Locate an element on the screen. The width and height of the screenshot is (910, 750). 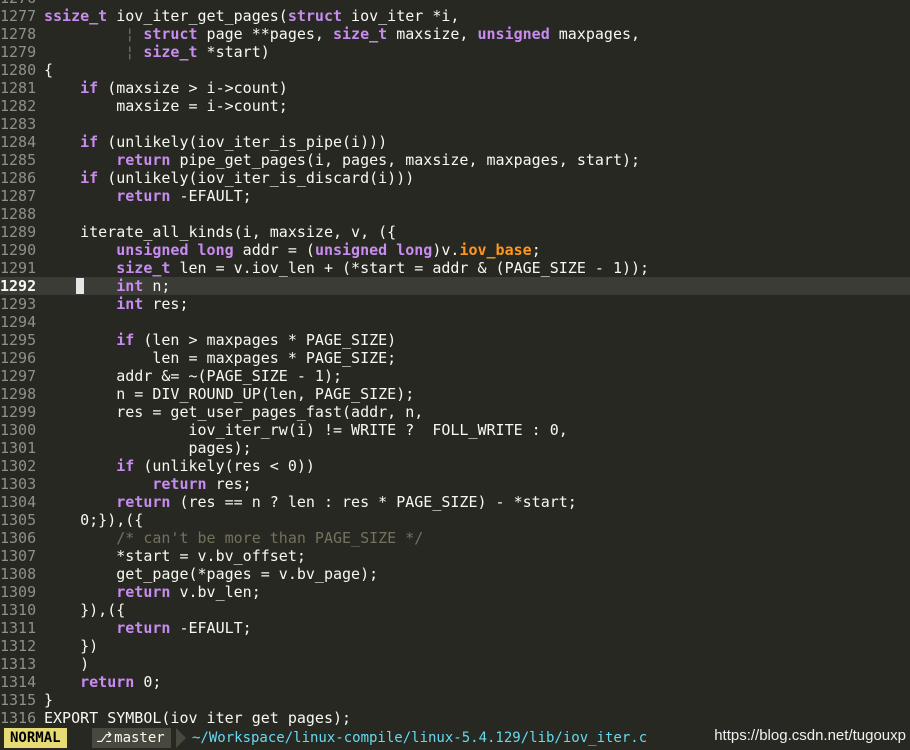
code-token: res = get_user_pages_fast(addr, n, is located at coordinates (234, 412).